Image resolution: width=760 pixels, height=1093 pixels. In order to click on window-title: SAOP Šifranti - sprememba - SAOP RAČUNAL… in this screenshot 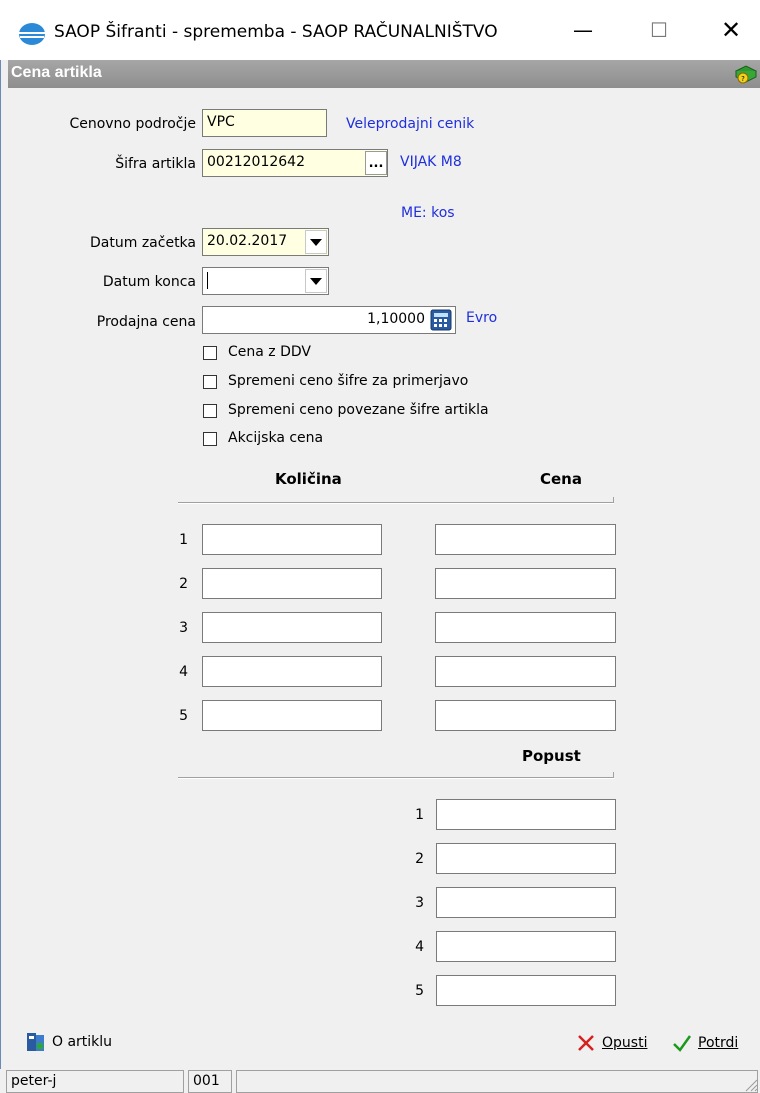, I will do `click(276, 32)`.